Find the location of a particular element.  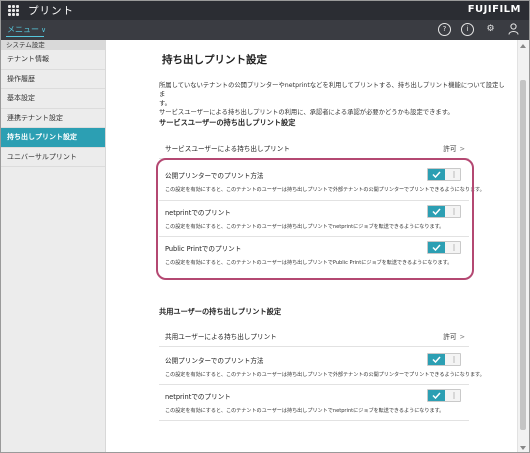

service-permission-value: 許可 > is located at coordinates (454, 148).